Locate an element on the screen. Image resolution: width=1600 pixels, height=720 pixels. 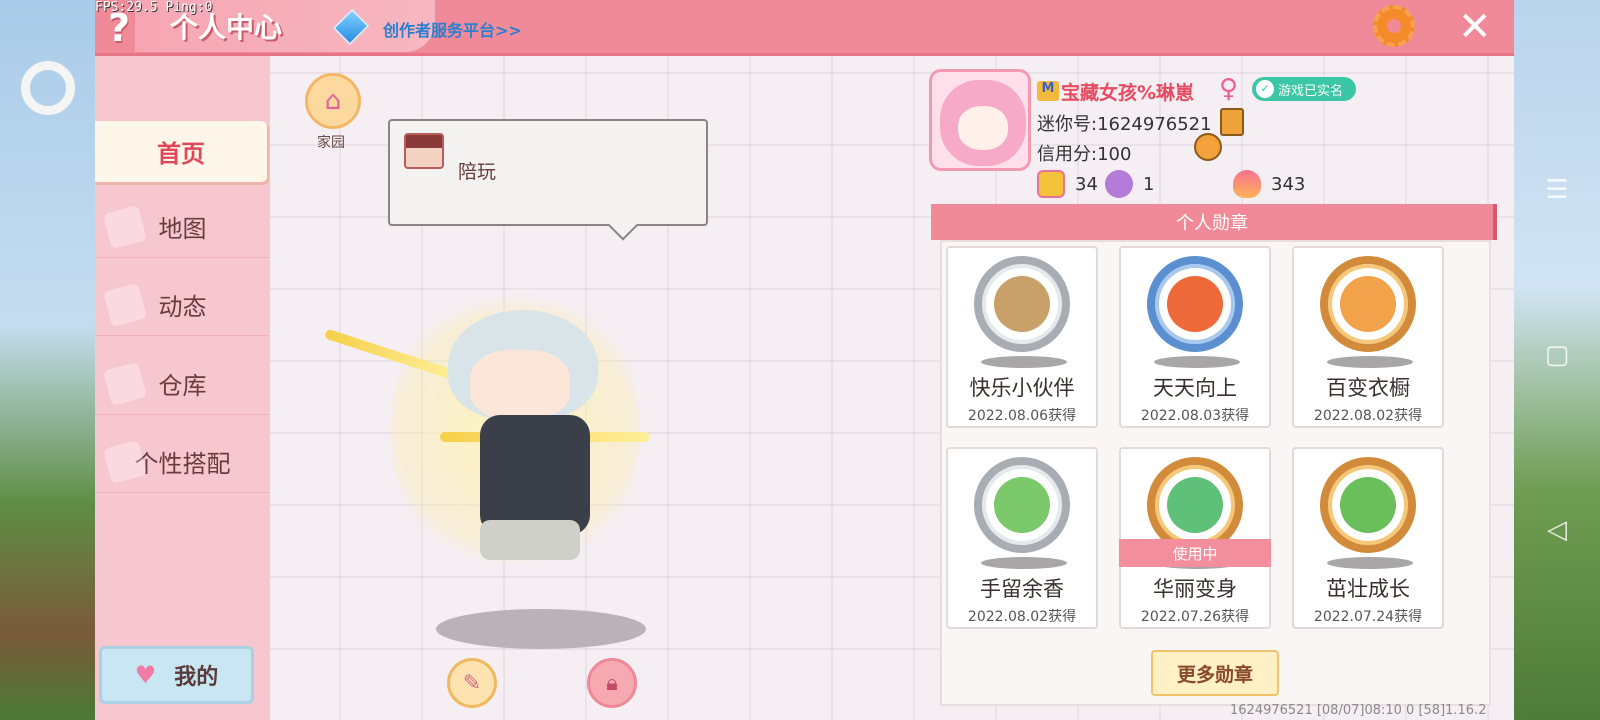
character-shadow is located at coordinates (541, 629).